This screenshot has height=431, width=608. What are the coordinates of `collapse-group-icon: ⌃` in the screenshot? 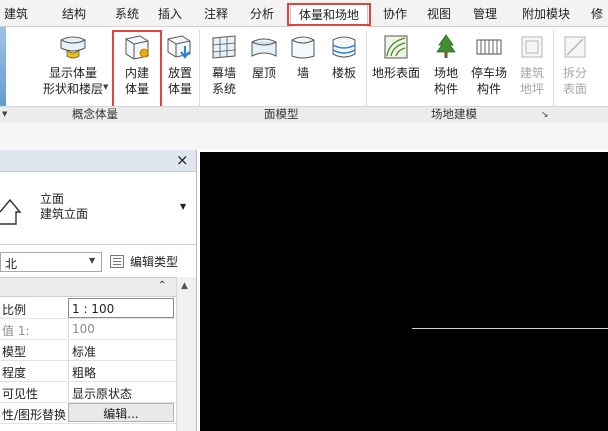 It's located at (162, 285).